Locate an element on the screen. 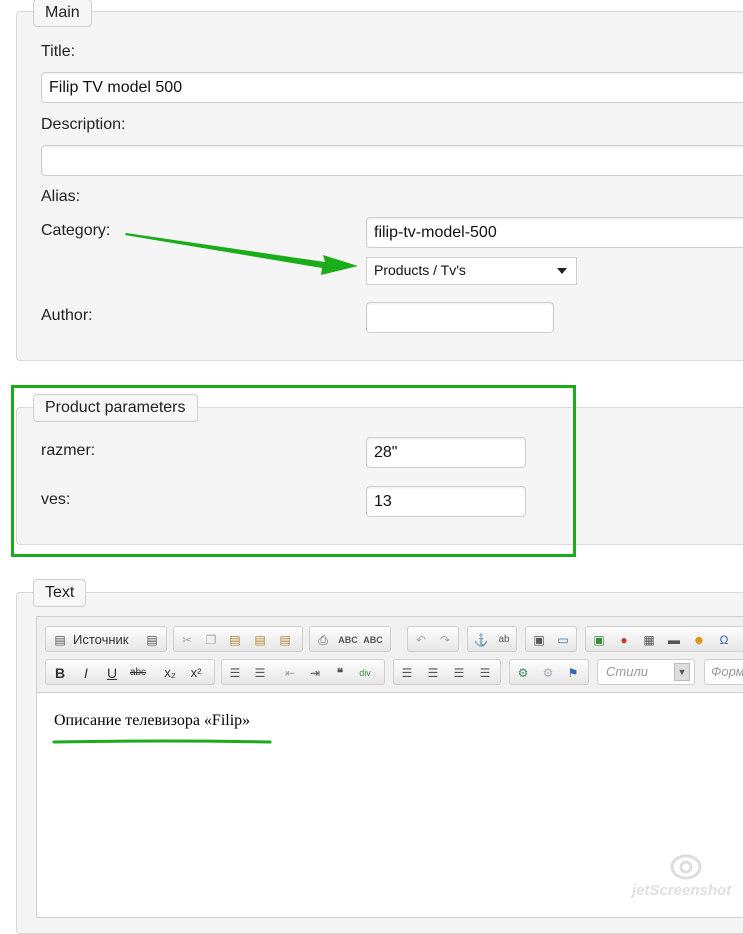 This screenshot has width=743, height=934. select-all-icon: ▣ is located at coordinates (539, 640).